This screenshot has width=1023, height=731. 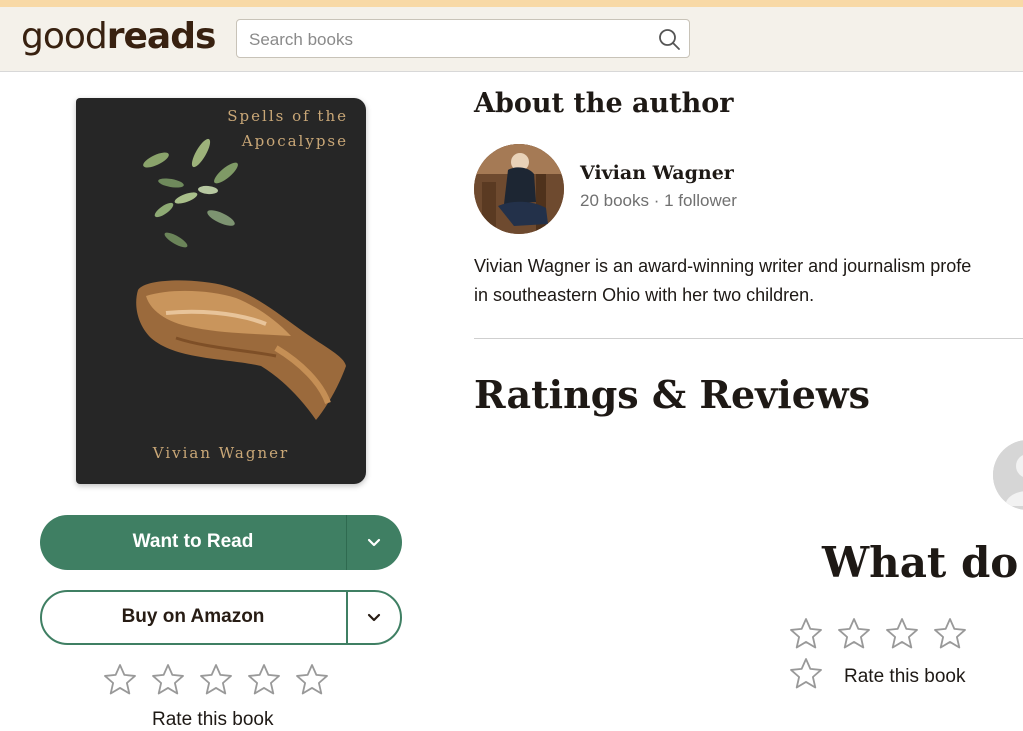 I want to click on rate-this-book-label-left: Rate this book, so click(x=213, y=719).